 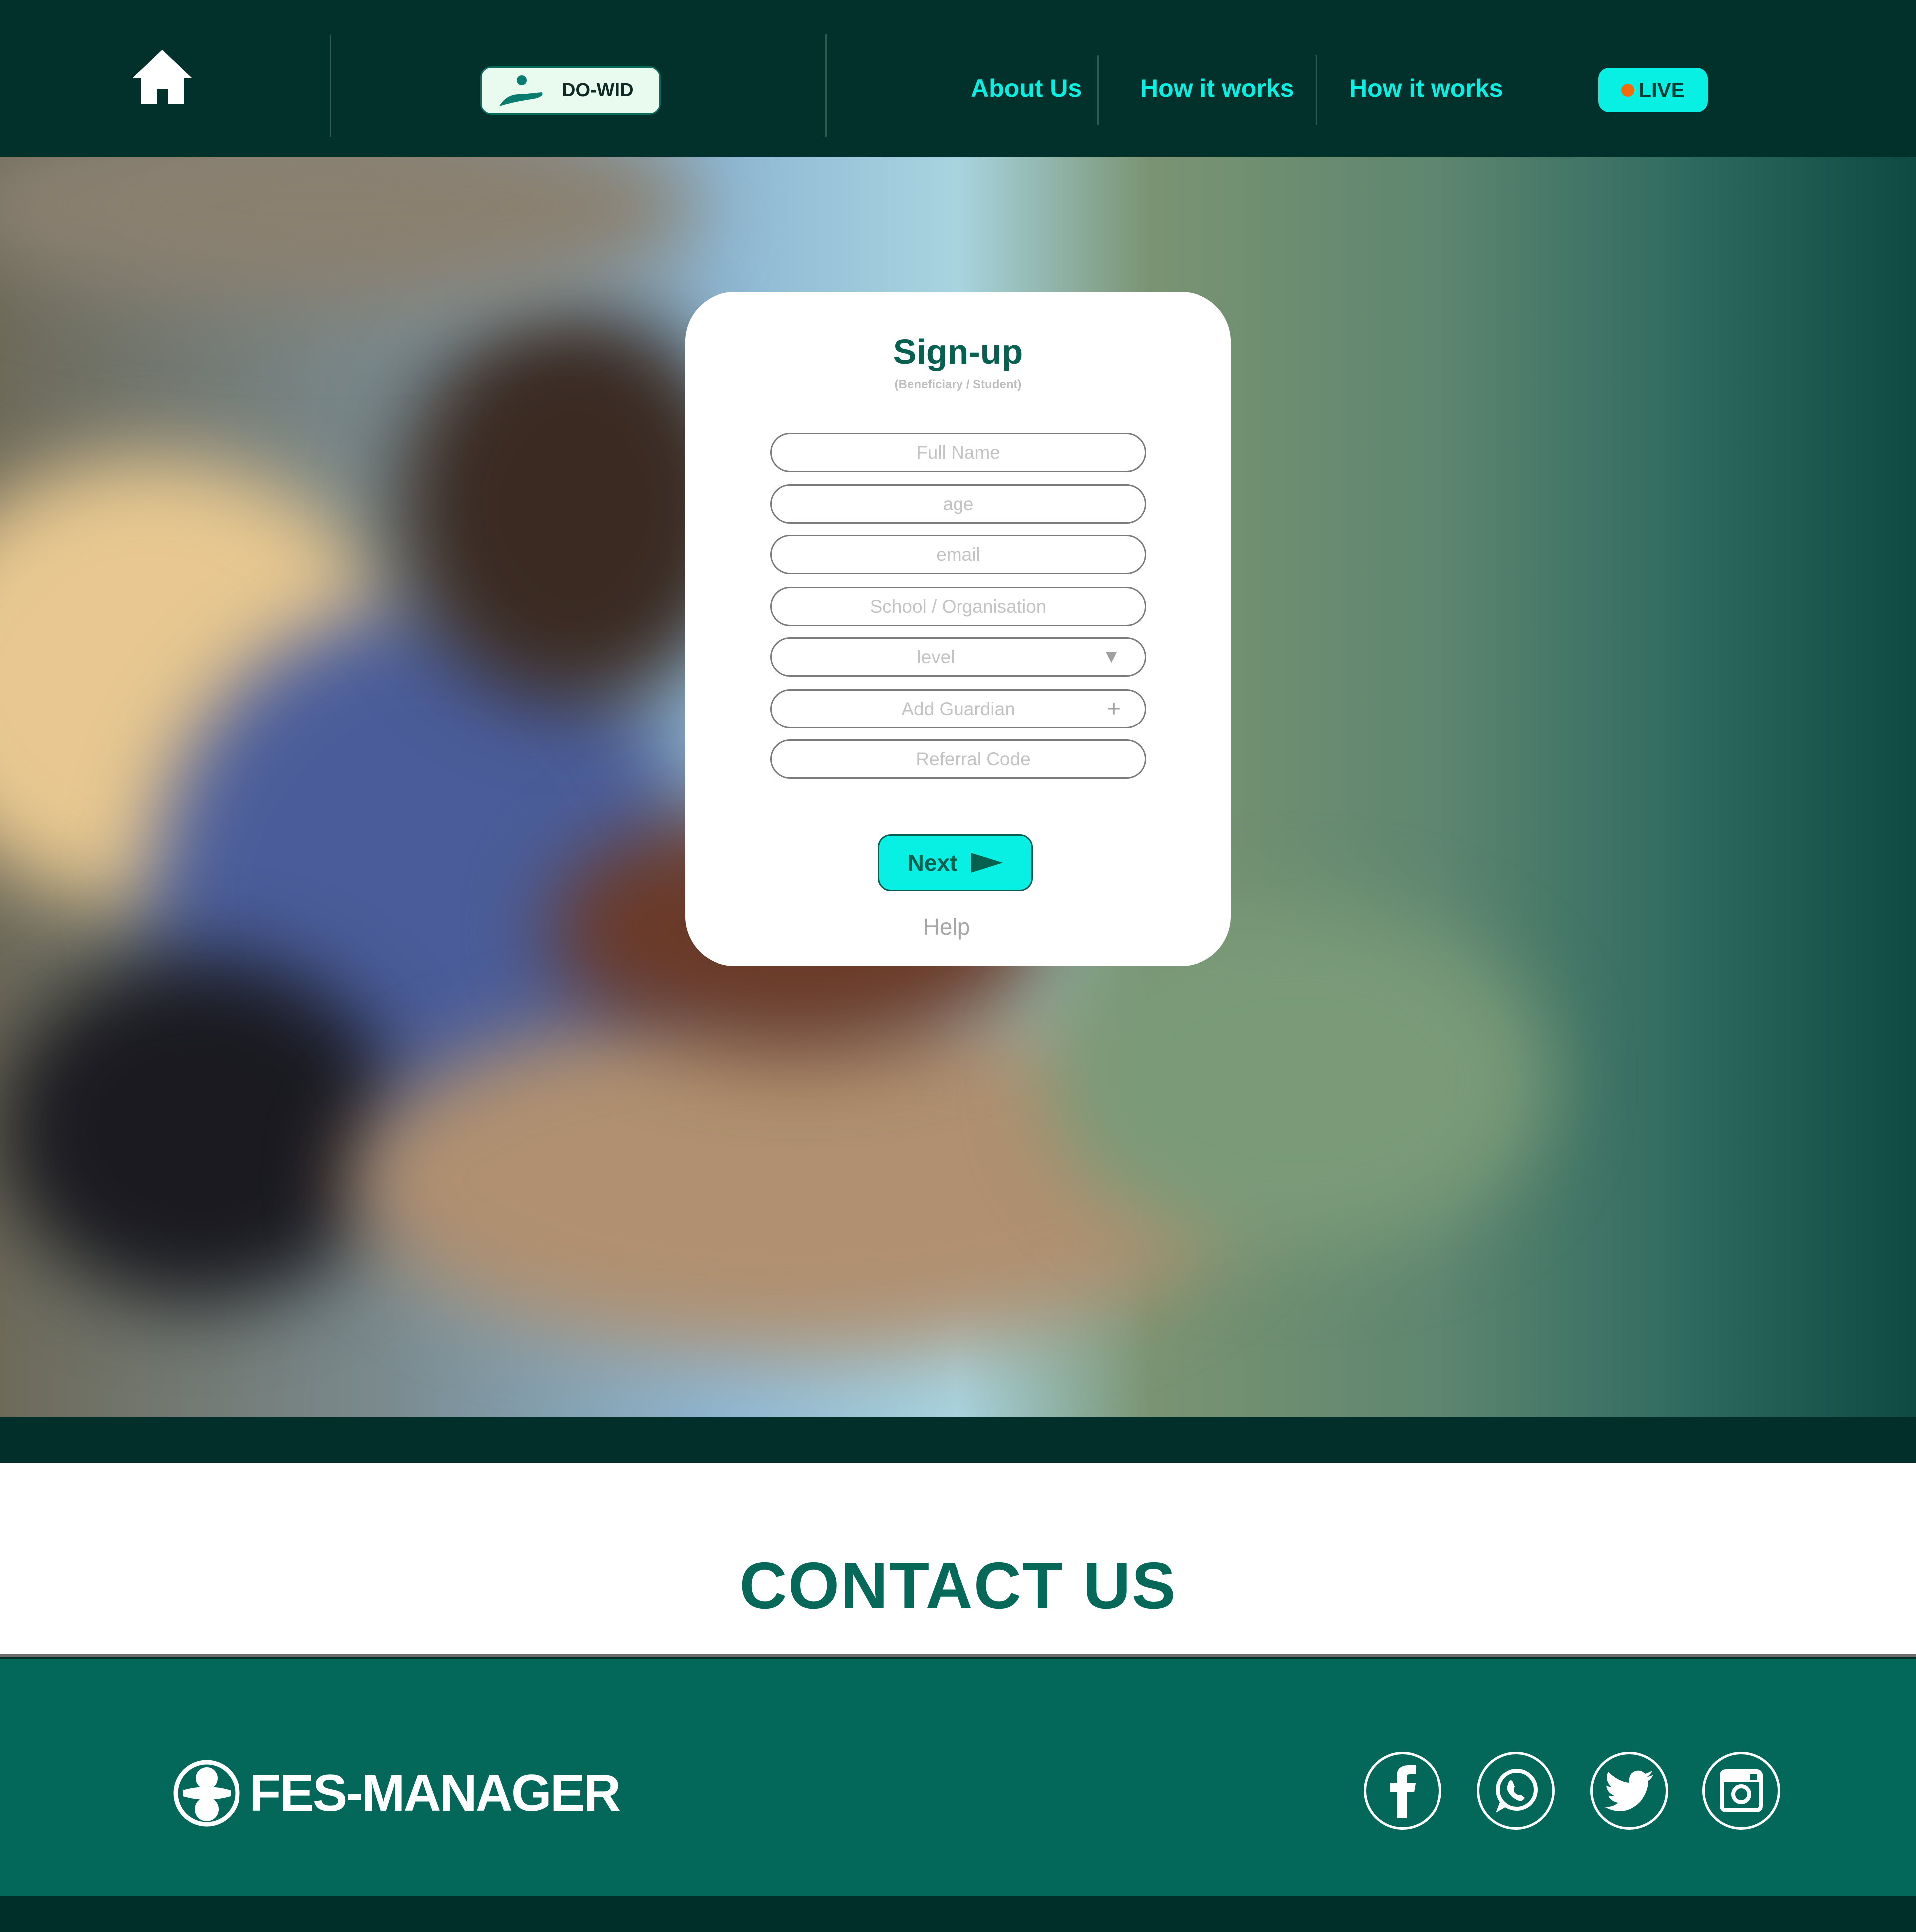 What do you see at coordinates (1026, 88) in the screenshot?
I see `nav-about-us: About Us` at bounding box center [1026, 88].